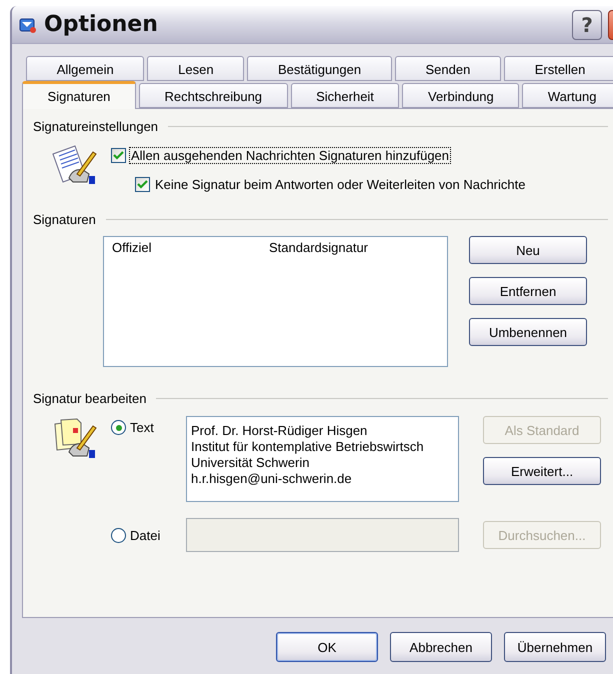  What do you see at coordinates (319, 68) in the screenshot?
I see `tab: Bestätigungen` at bounding box center [319, 68].